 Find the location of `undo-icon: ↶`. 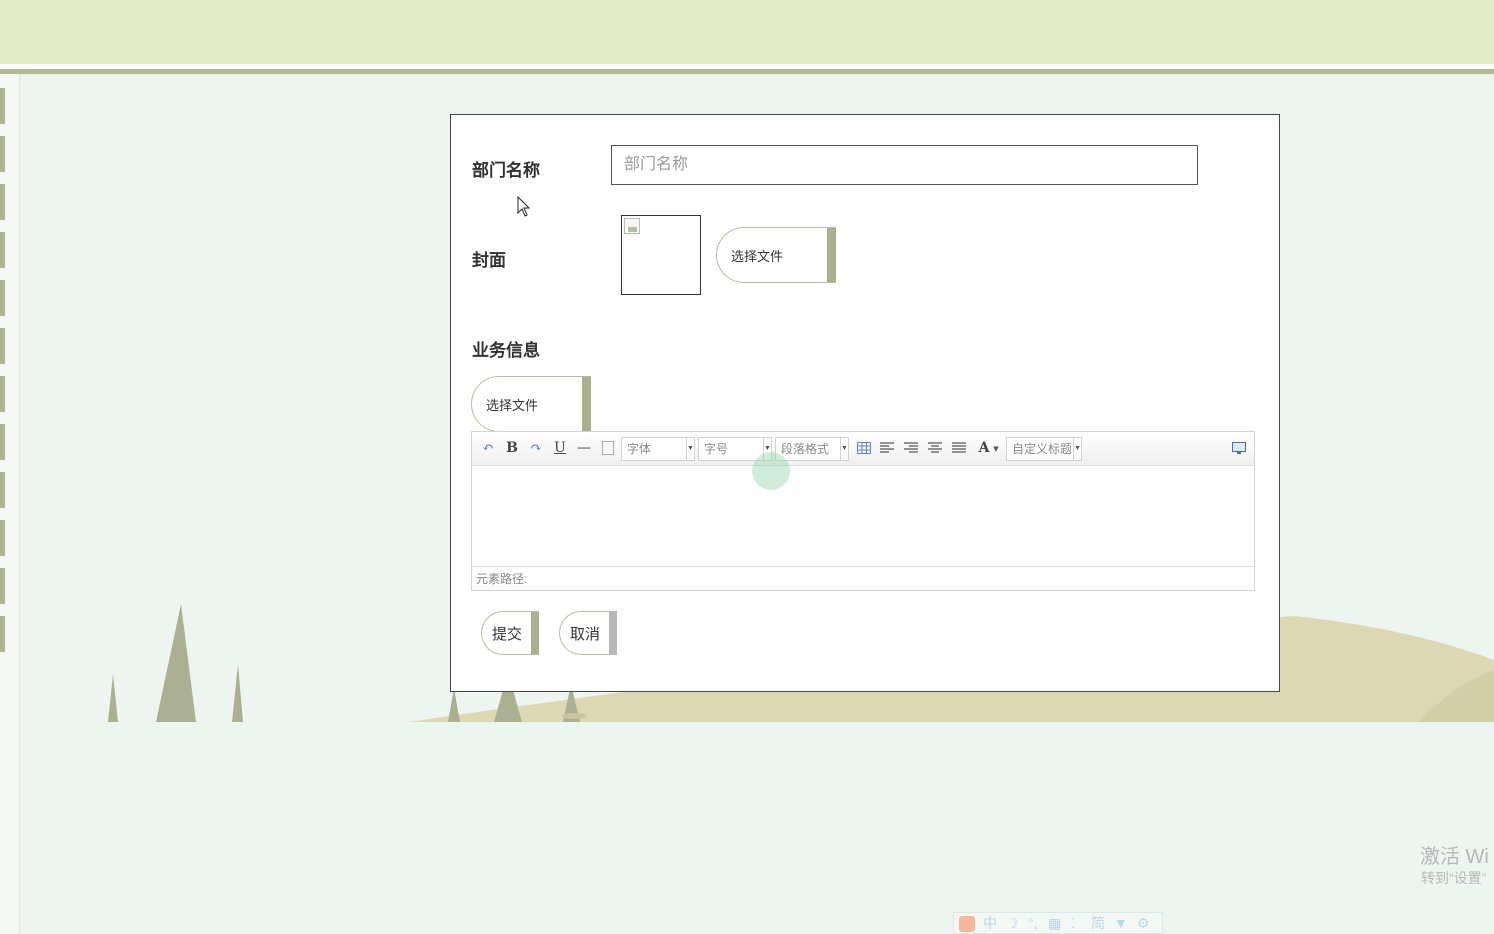

undo-icon: ↶ is located at coordinates (488, 448).